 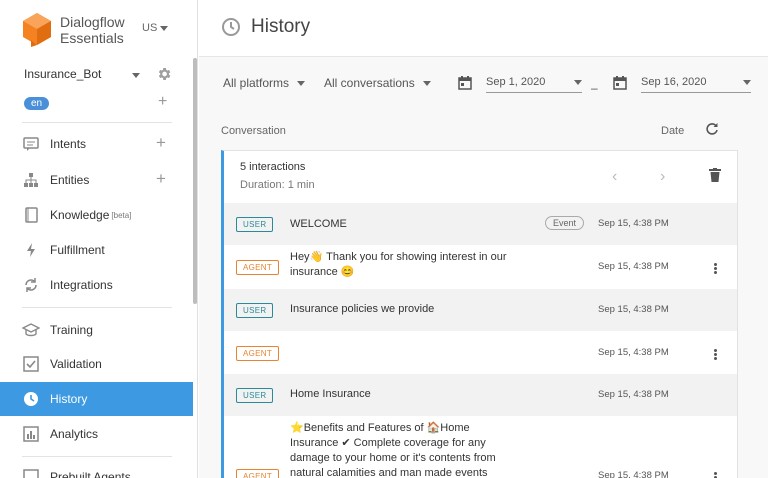 What do you see at coordinates (77, 250) in the screenshot?
I see `sidebar-item-label: Fulfillment` at bounding box center [77, 250].